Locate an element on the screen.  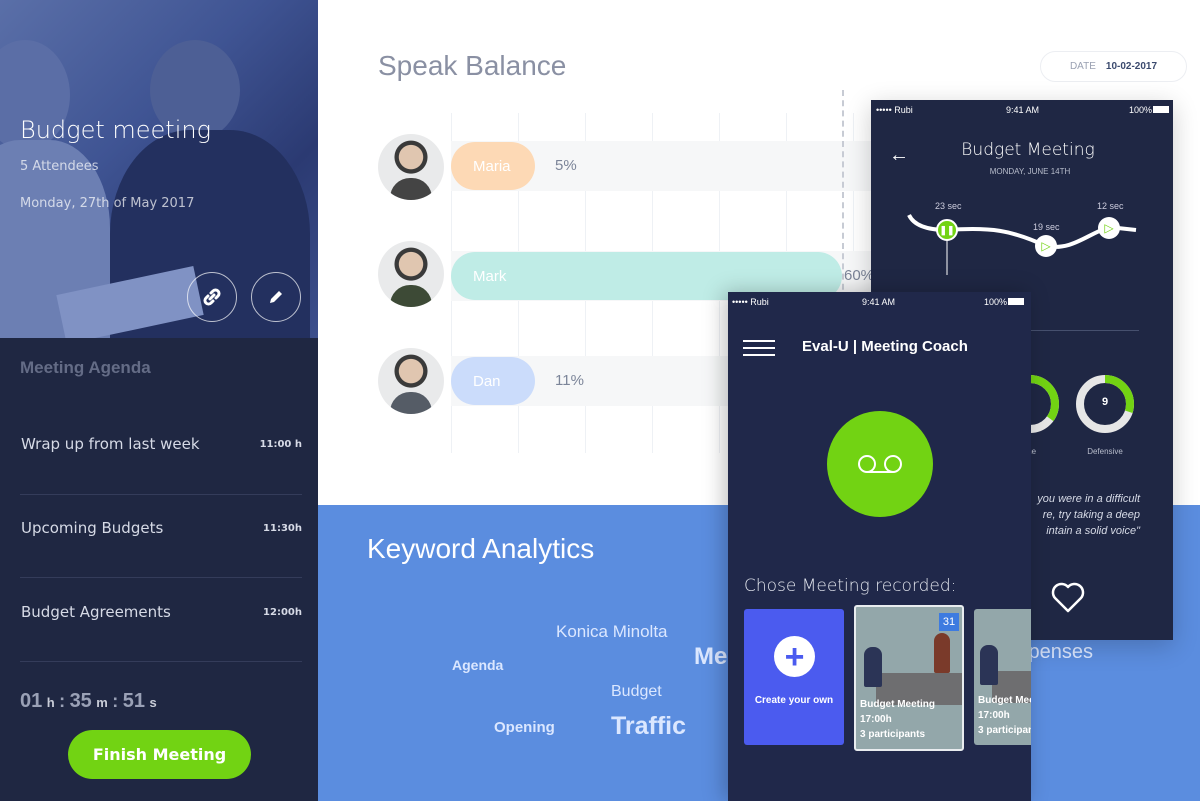
link-button is located at coordinates (212, 297).